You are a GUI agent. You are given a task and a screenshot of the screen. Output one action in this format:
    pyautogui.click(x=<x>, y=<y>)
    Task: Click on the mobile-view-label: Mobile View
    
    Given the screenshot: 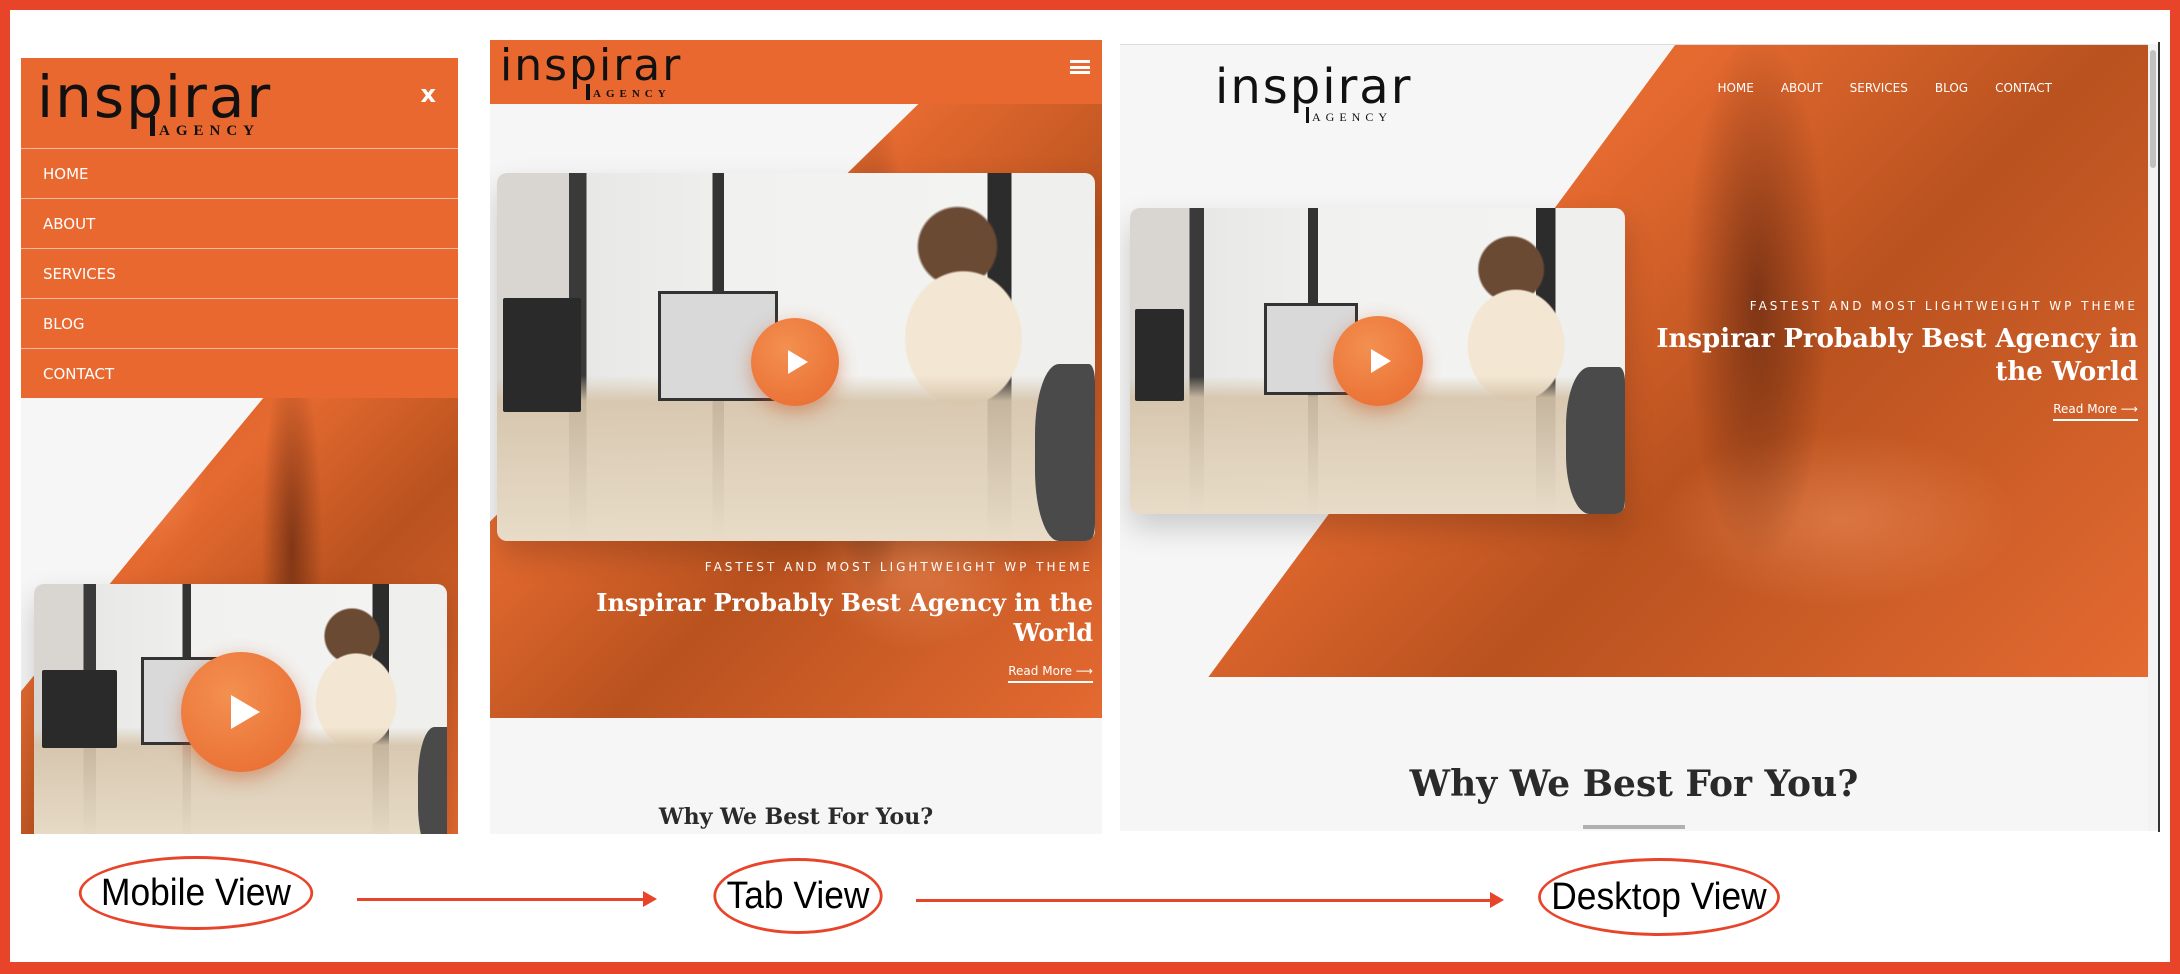 What is the action you would take?
    pyautogui.click(x=196, y=893)
    